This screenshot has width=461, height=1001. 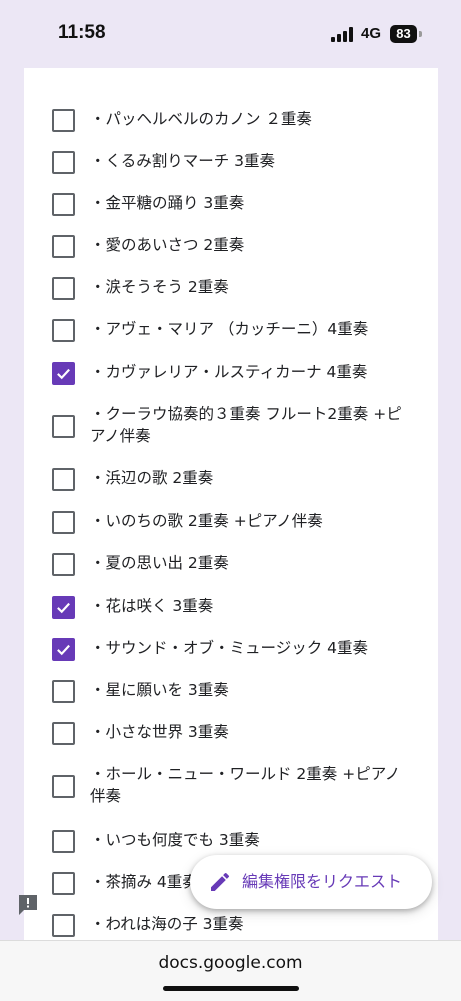 I want to click on network-type: 4G, so click(x=371, y=33).